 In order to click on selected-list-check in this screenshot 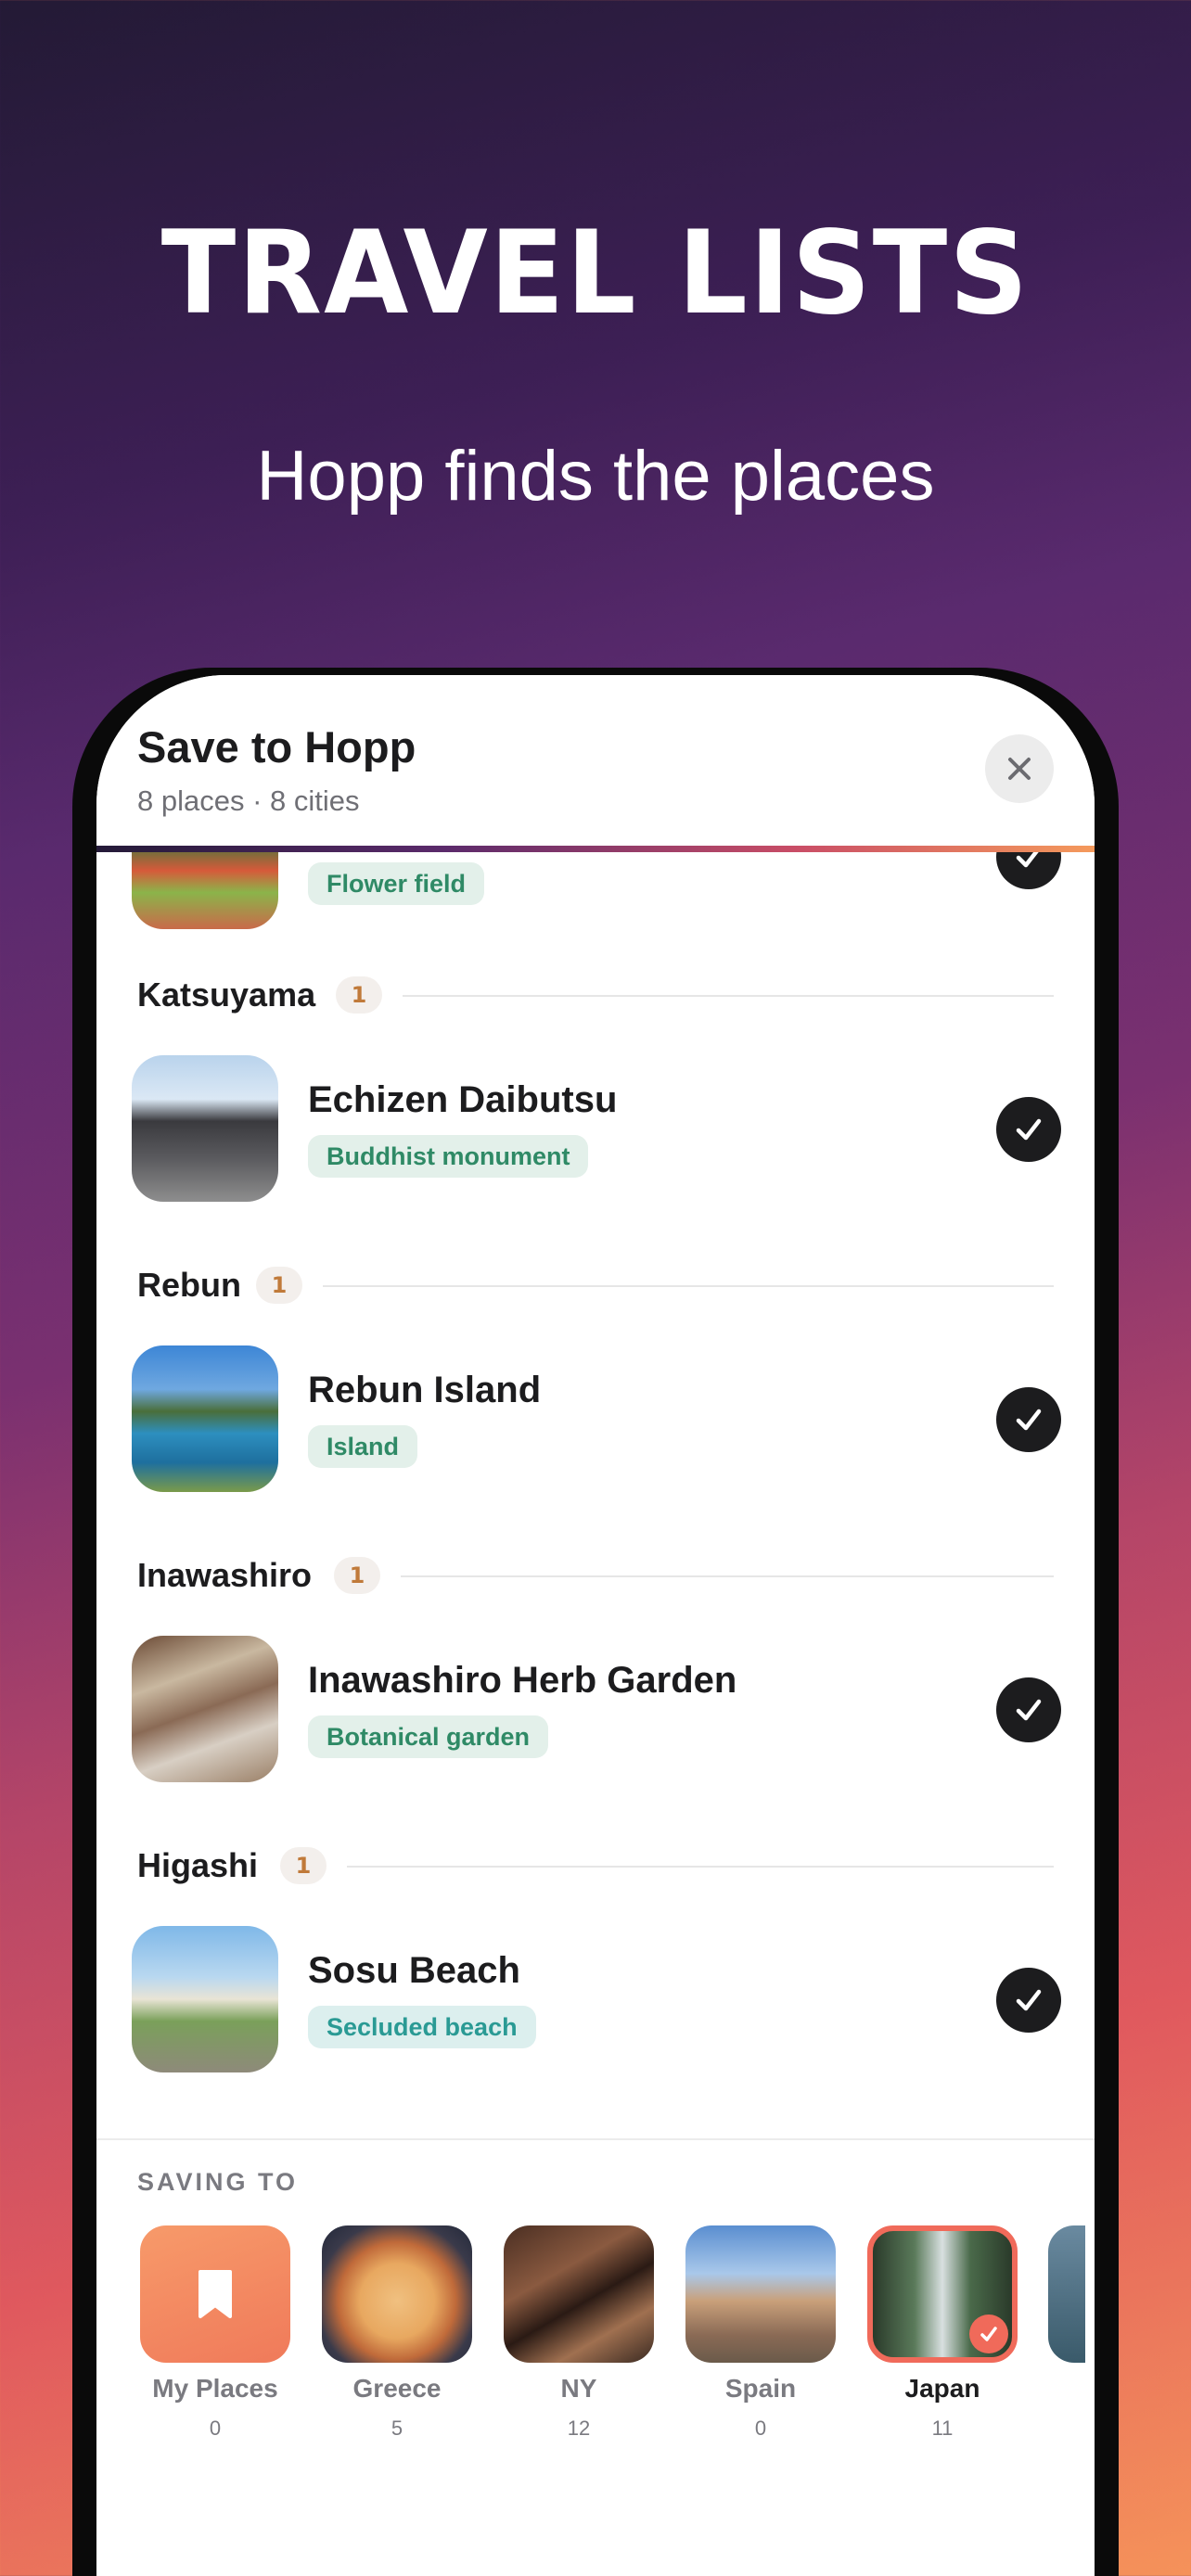, I will do `click(988, 2334)`.